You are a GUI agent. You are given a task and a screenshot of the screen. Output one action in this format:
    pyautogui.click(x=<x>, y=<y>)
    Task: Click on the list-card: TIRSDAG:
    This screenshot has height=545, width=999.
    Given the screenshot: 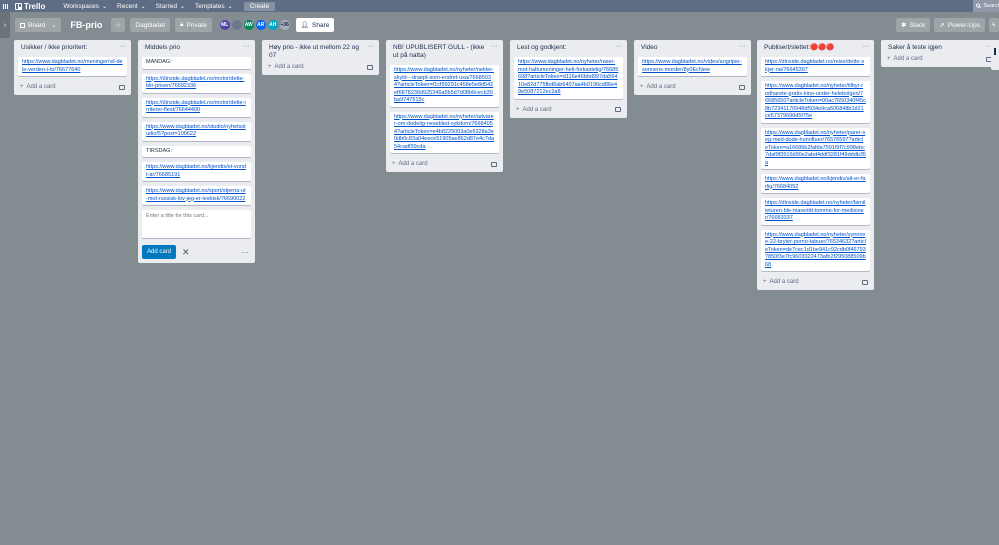 What is the action you would take?
    pyautogui.click(x=196, y=152)
    